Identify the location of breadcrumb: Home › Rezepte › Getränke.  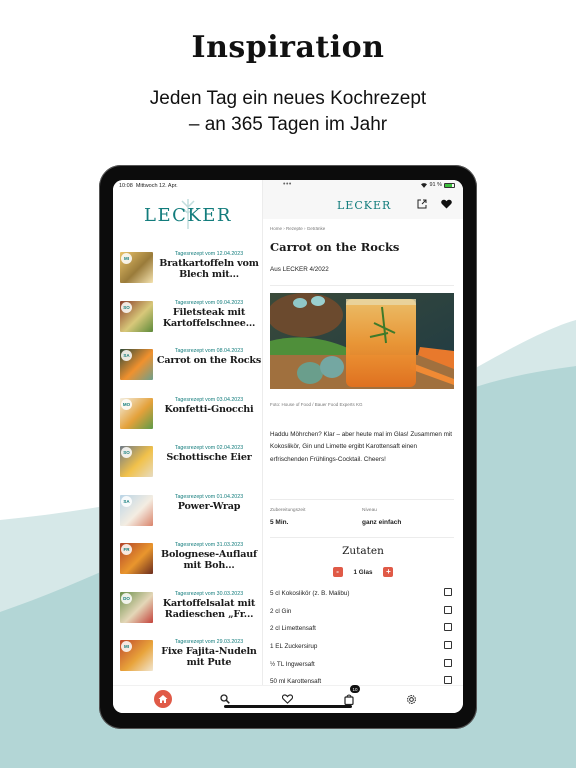
(297, 228).